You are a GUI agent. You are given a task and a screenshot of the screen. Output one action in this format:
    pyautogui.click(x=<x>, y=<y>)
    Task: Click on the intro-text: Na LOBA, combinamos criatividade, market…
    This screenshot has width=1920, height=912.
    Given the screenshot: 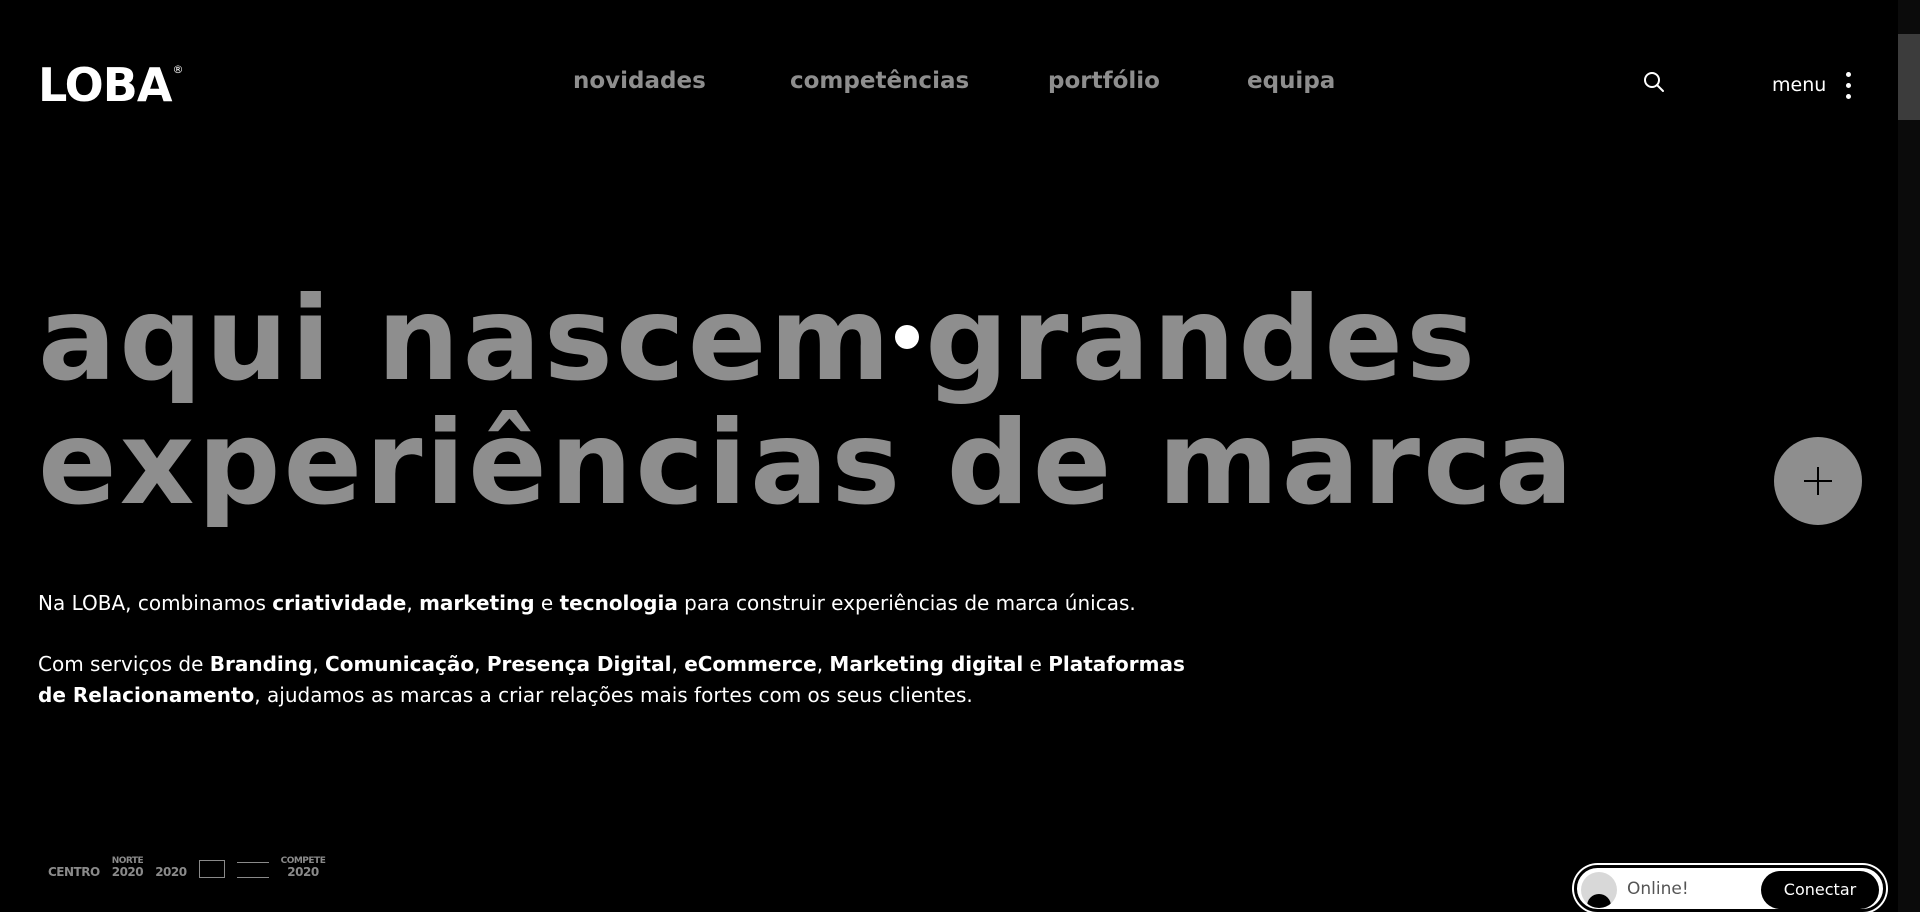 What is the action you would take?
    pyautogui.click(x=618, y=664)
    